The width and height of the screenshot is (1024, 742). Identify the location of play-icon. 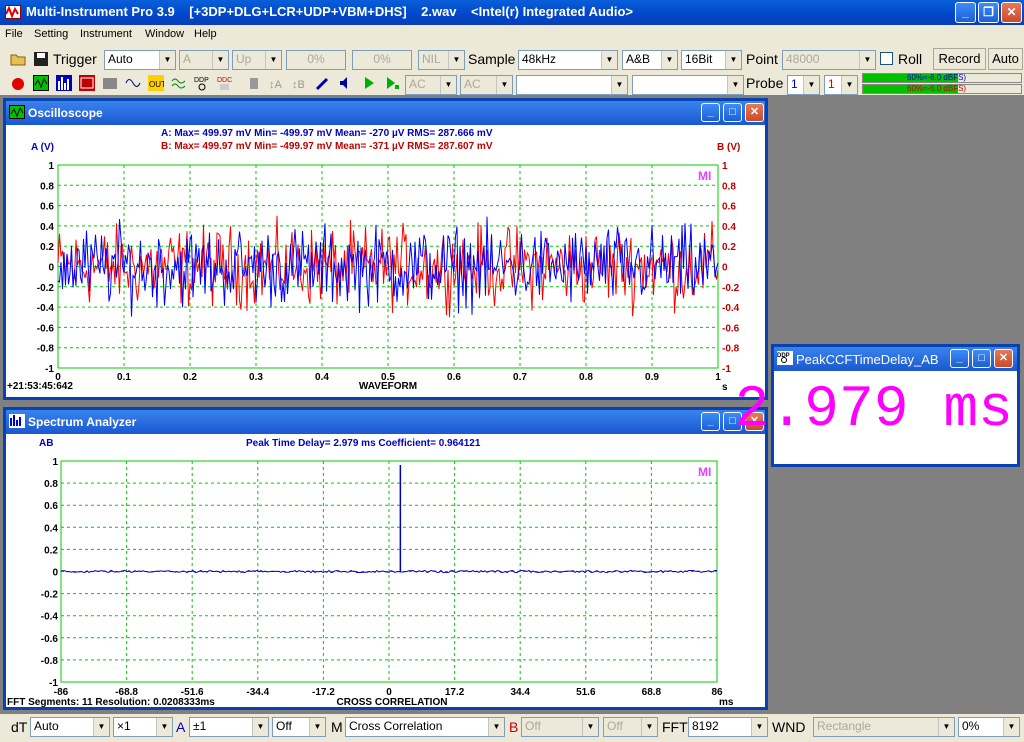
(369, 83).